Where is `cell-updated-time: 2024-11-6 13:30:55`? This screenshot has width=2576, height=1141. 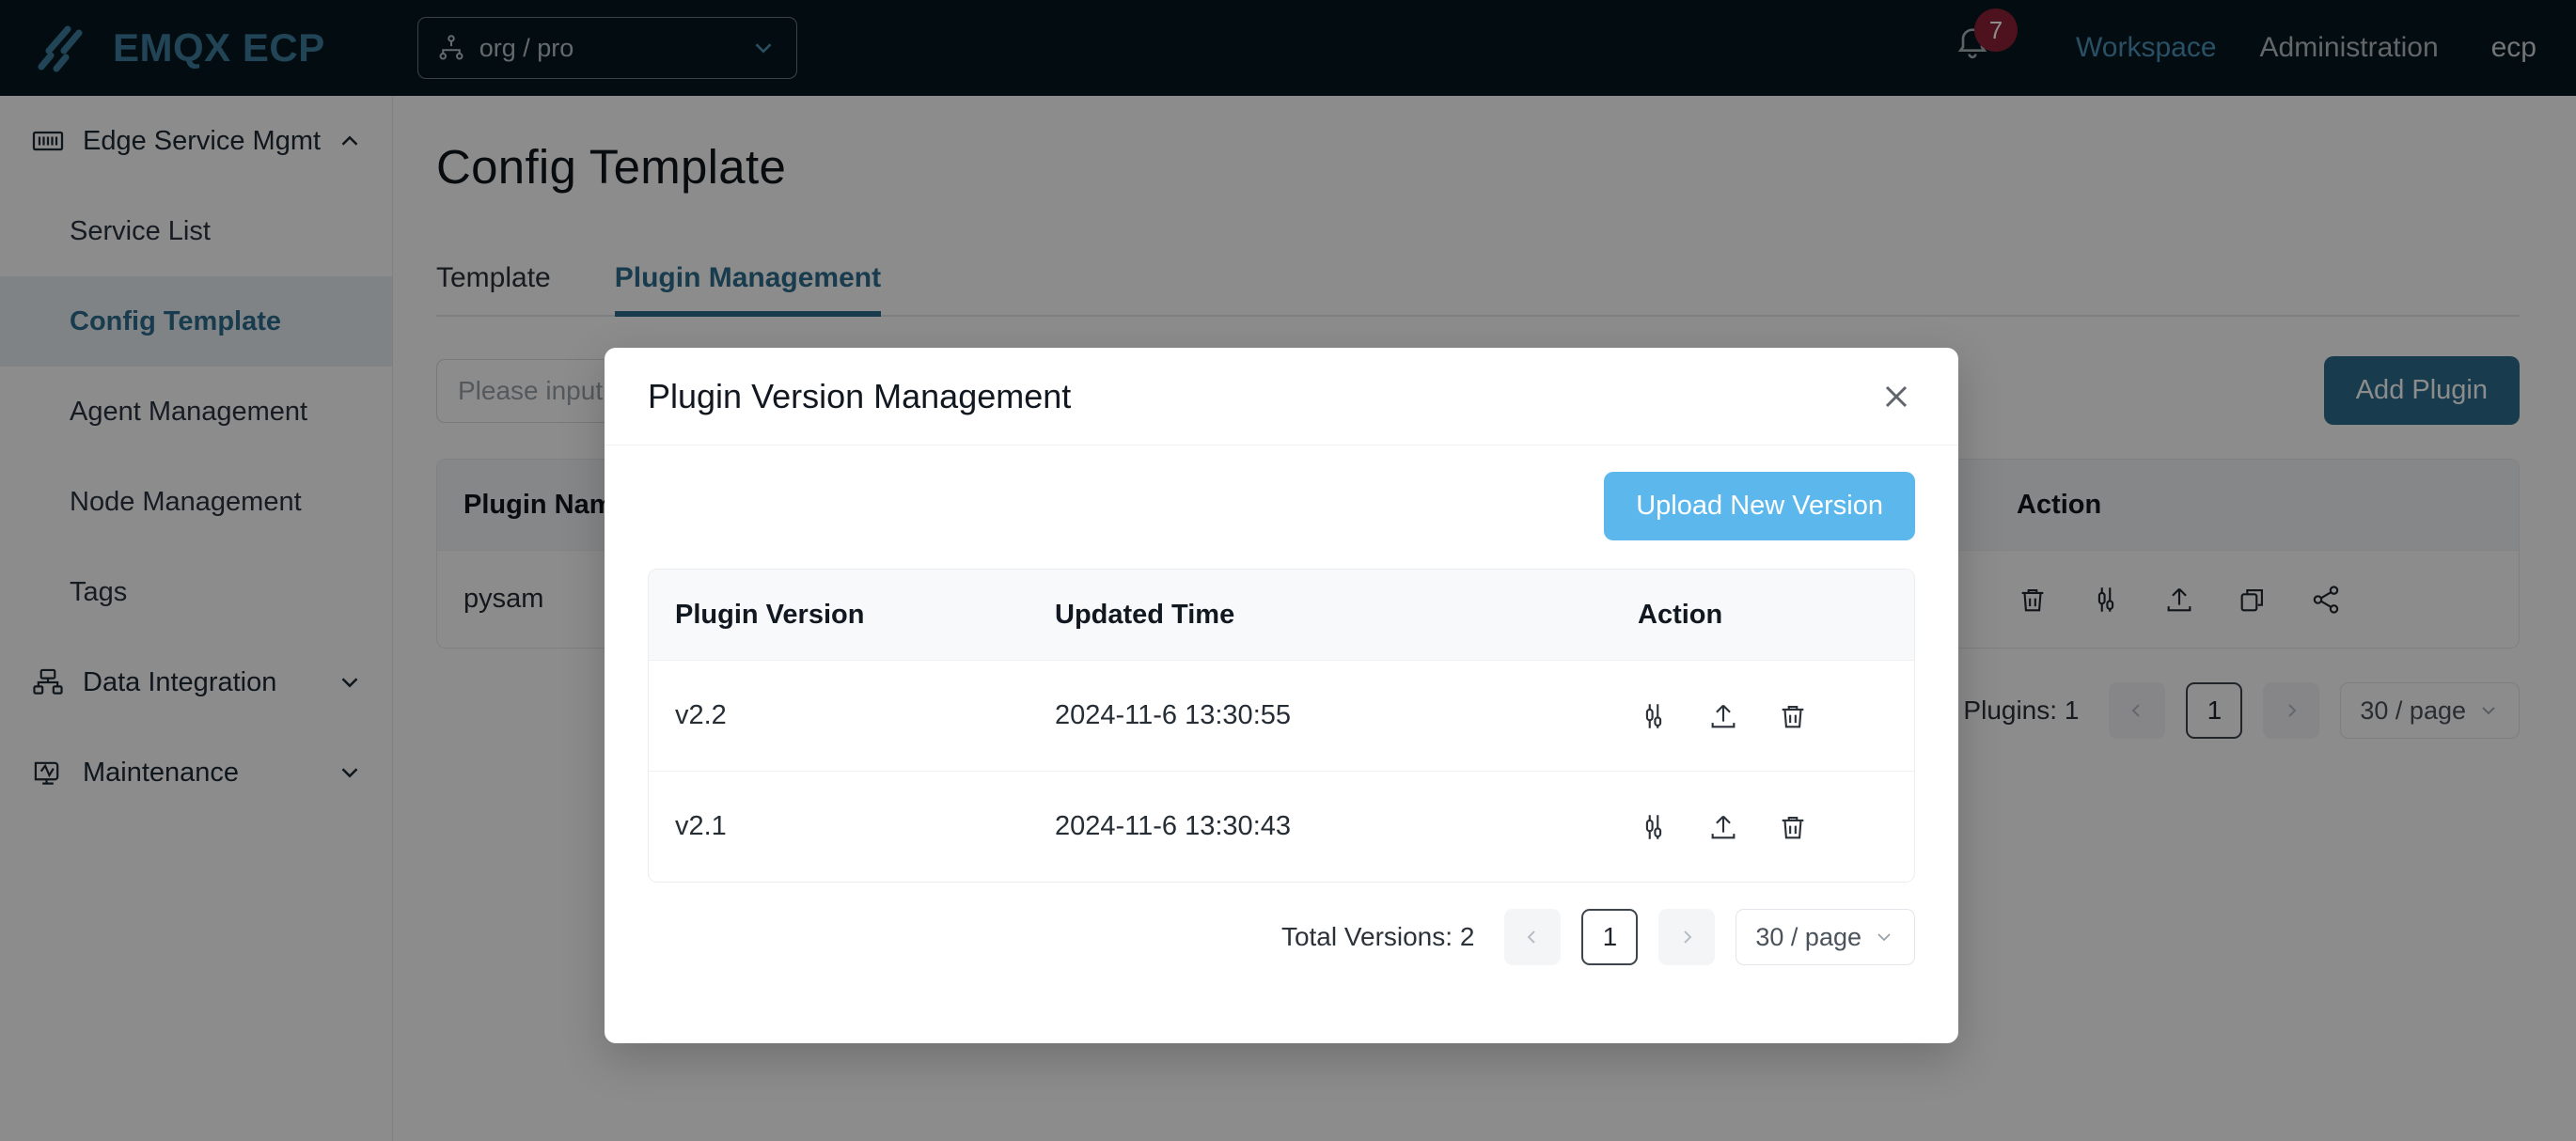 cell-updated-time: 2024-11-6 13:30:55 is located at coordinates (1173, 715).